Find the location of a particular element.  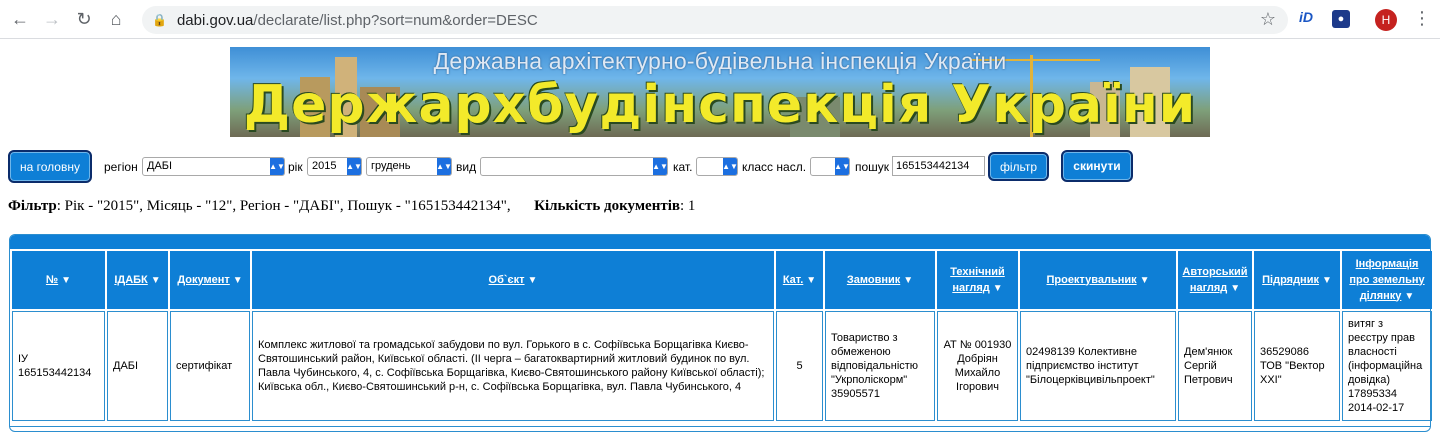

col-header-document: Документ ▼ is located at coordinates (210, 280).